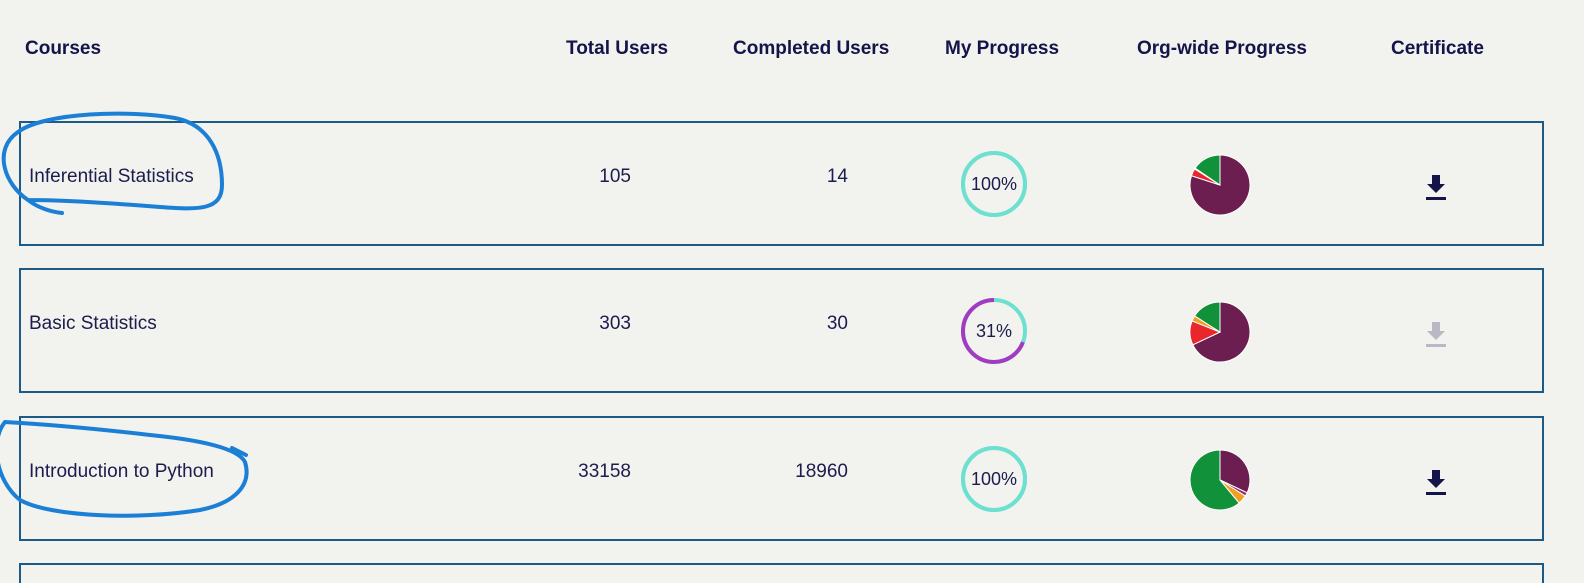 This screenshot has width=1584, height=583. I want to click on course-name: Inferential Statistics, so click(111, 177).